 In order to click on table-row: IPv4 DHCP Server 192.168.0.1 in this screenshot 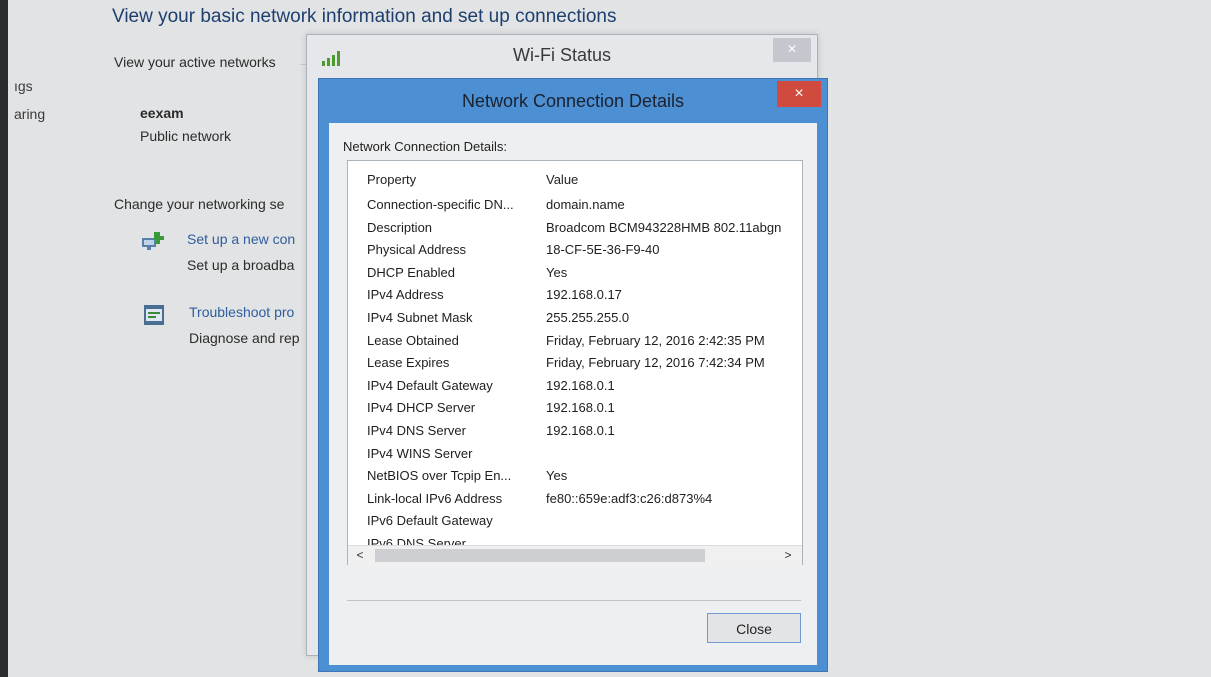, I will do `click(575, 409)`.